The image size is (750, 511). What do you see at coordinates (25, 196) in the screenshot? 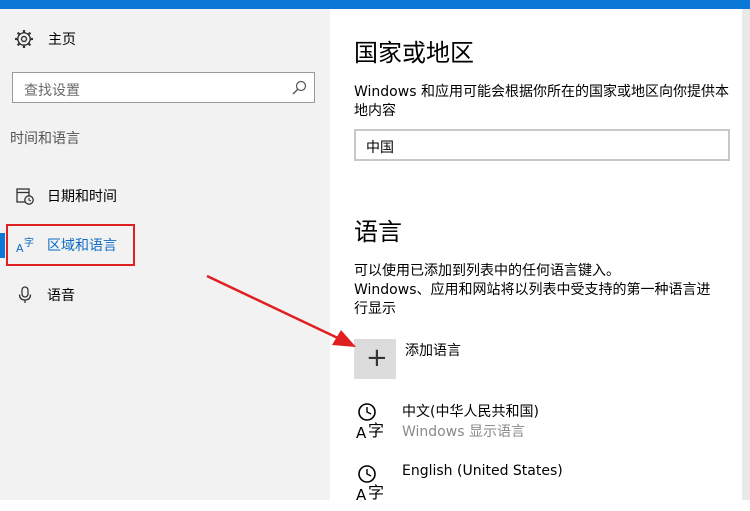
I see `calendar-clock-icon` at bounding box center [25, 196].